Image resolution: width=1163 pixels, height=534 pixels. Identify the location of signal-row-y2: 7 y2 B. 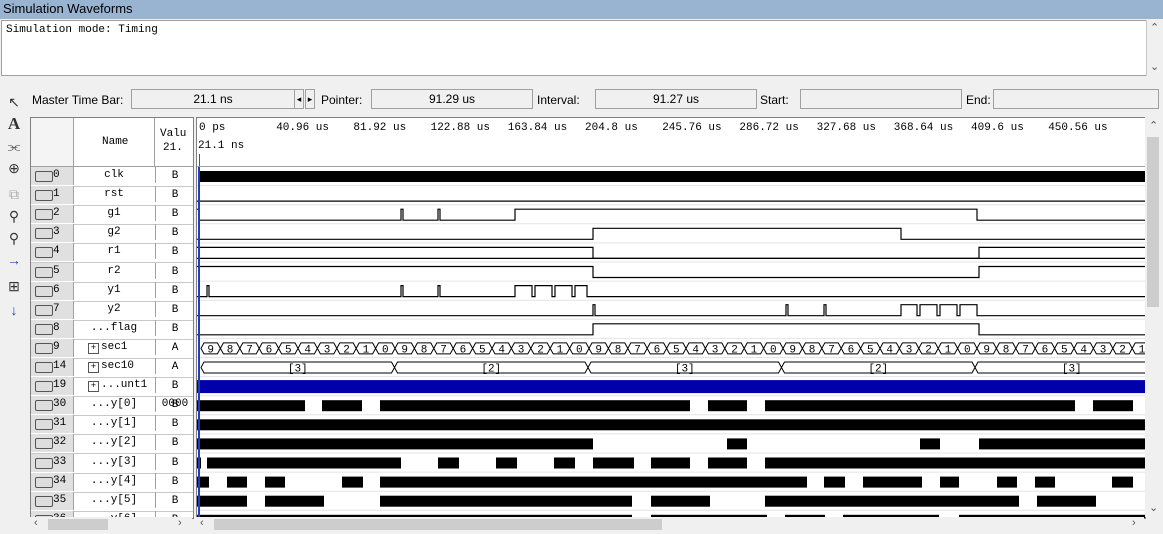
(112, 310).